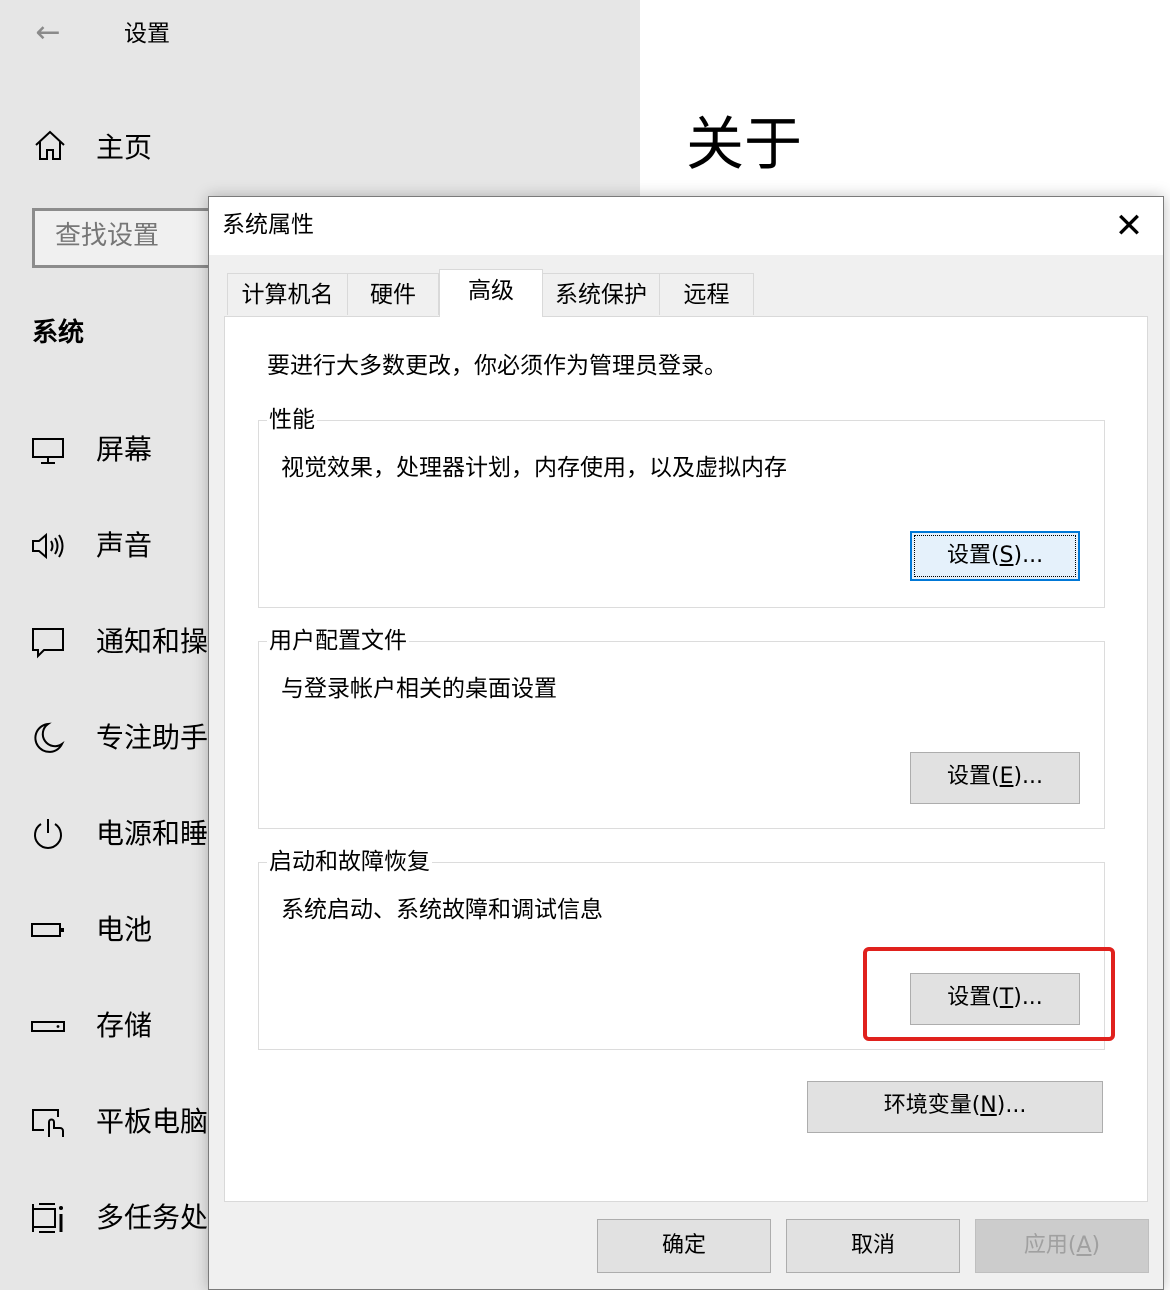 Image resolution: width=1170 pixels, height=1290 pixels. Describe the element at coordinates (684, 1246) in the screenshot. I see `ok-button: 确定` at that location.